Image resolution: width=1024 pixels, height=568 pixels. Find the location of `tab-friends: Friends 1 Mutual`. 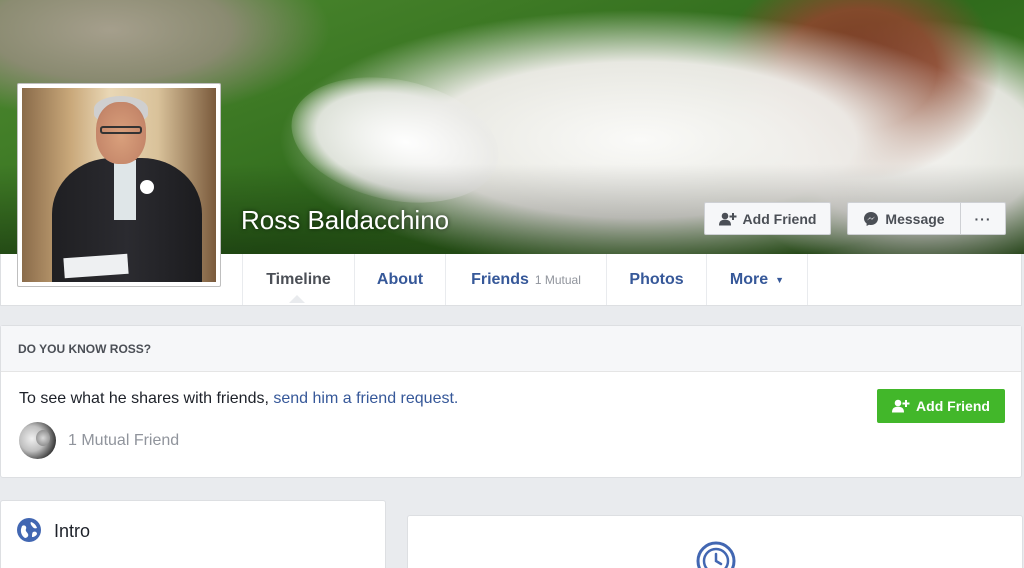

tab-friends: Friends 1 Mutual is located at coordinates (525, 279).